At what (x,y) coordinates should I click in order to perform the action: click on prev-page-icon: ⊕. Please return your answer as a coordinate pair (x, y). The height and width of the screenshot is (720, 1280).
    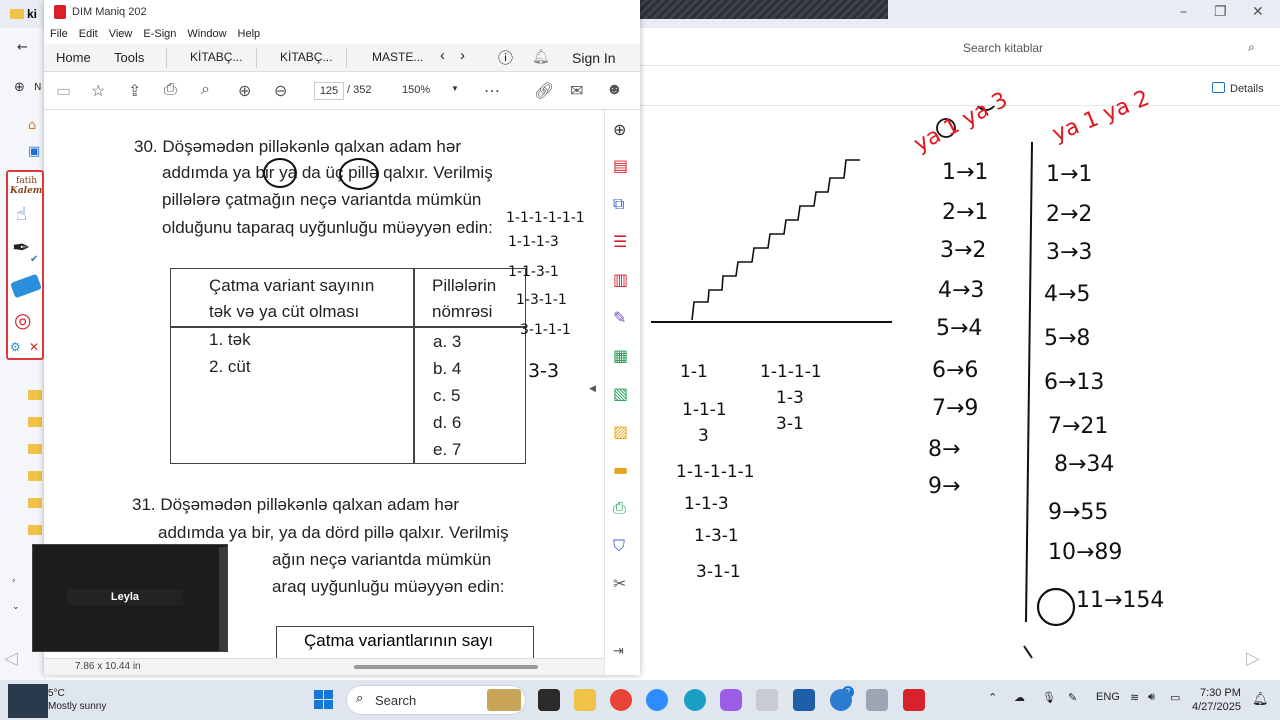
    Looking at the image, I should click on (244, 91).